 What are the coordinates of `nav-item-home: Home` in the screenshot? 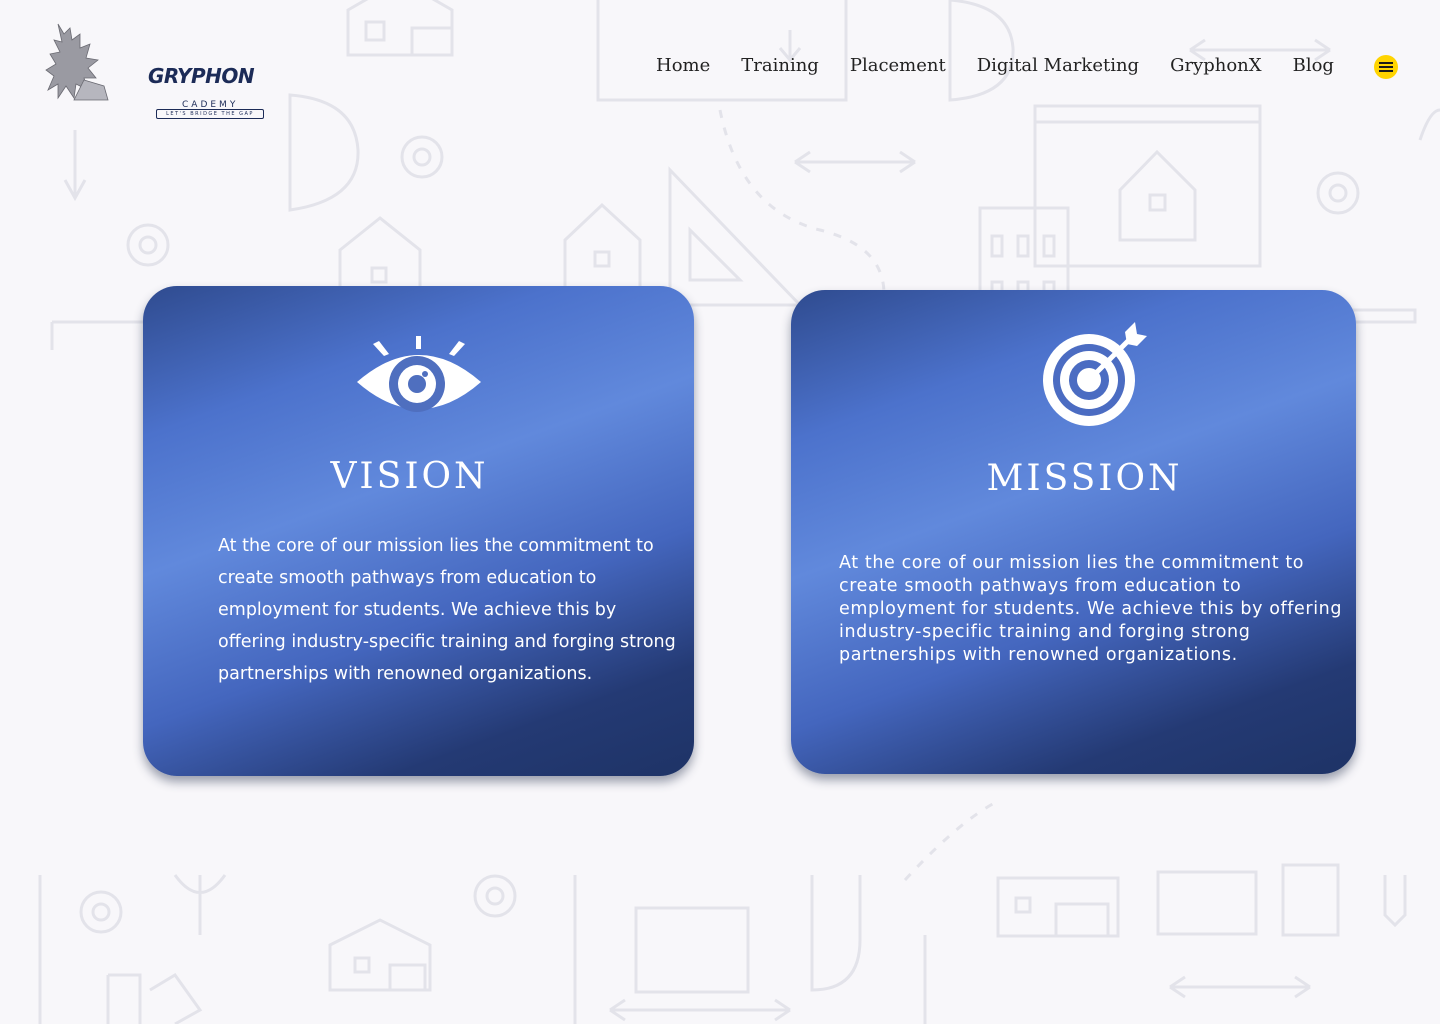 It's located at (683, 65).